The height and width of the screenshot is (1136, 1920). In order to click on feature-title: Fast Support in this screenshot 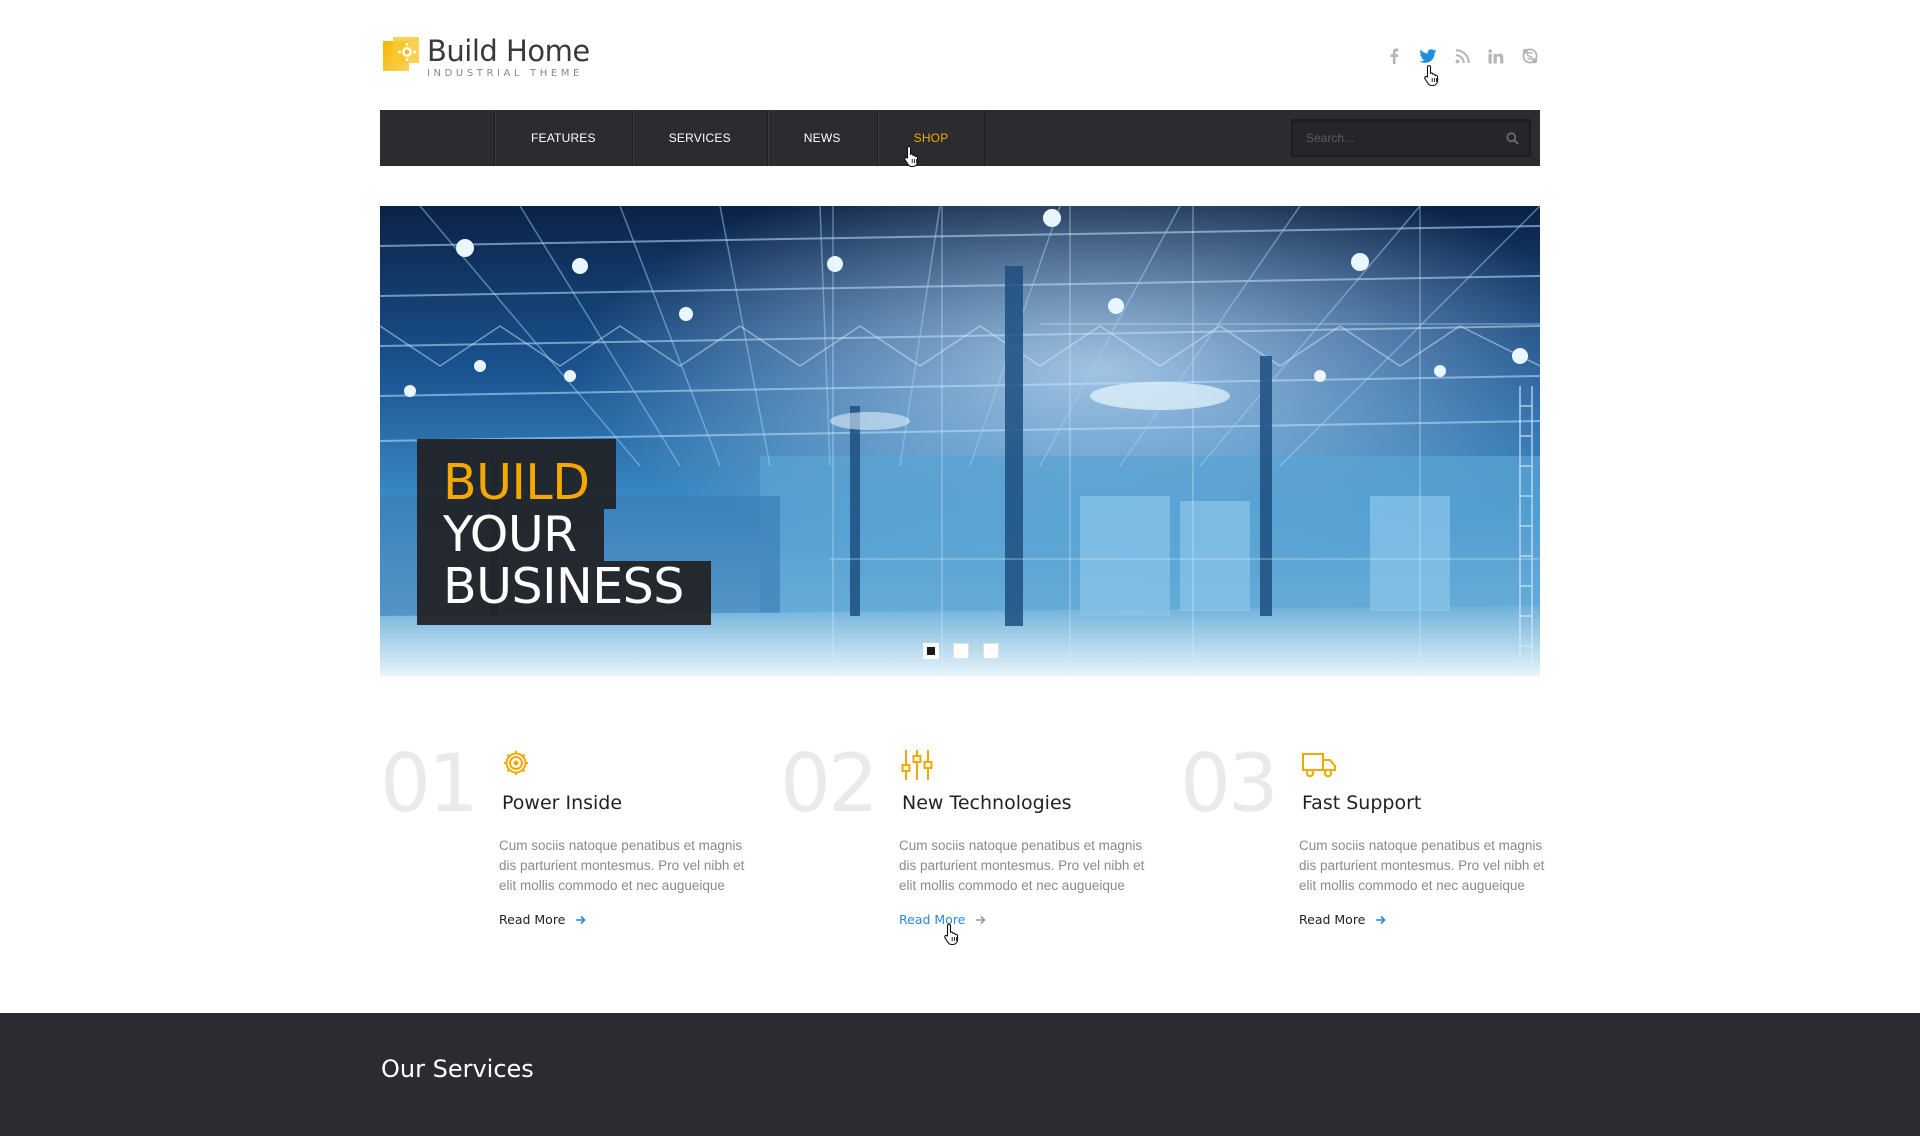, I will do `click(1362, 803)`.